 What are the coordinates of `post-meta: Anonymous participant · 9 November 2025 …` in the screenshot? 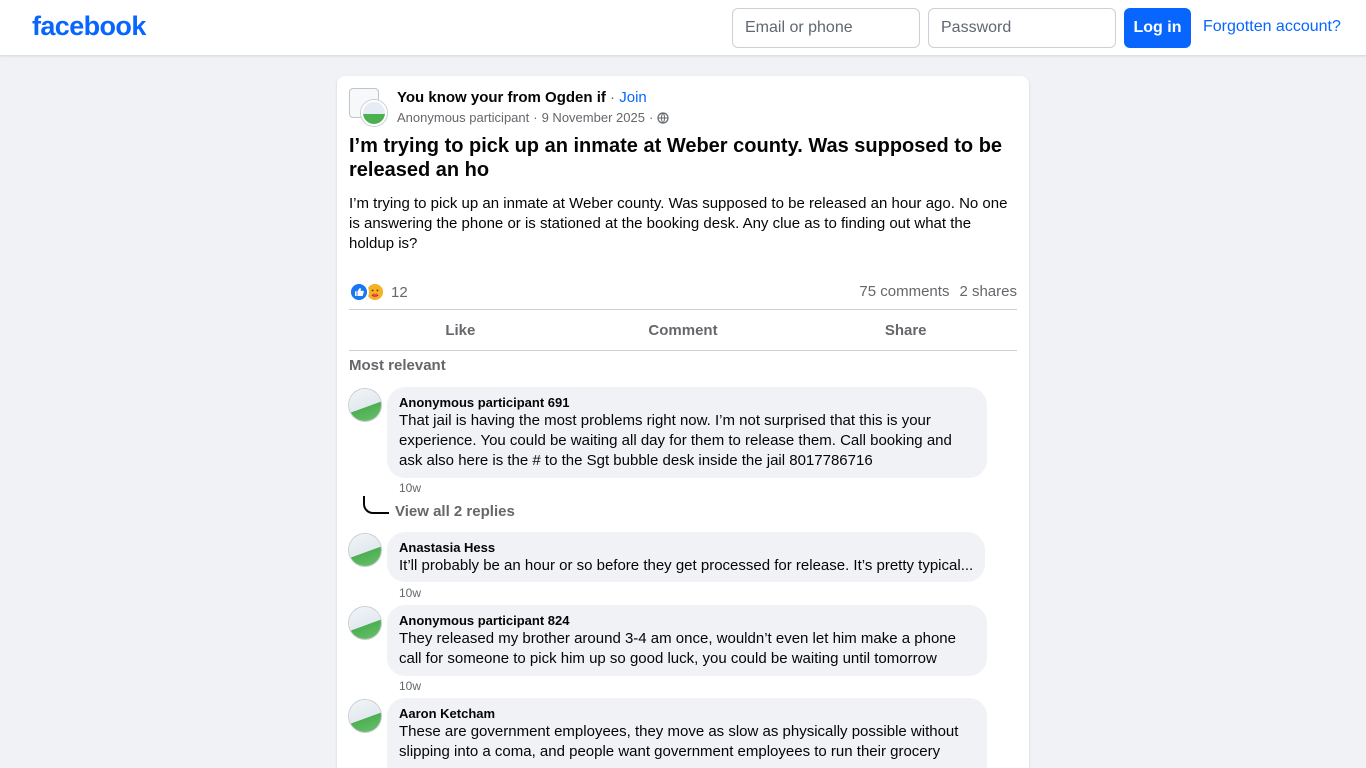 It's located at (533, 117).